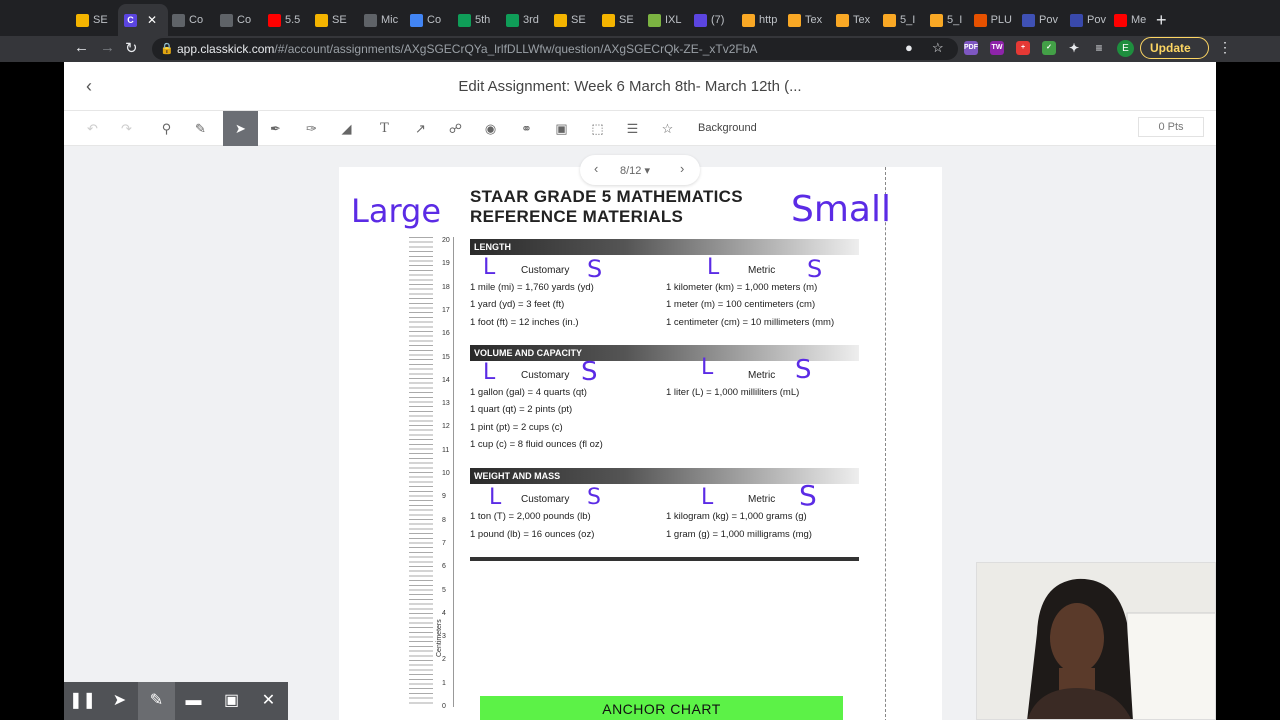  Describe the element at coordinates (420, 128) in the screenshot. I see `line-tool-icon: ↗` at that location.